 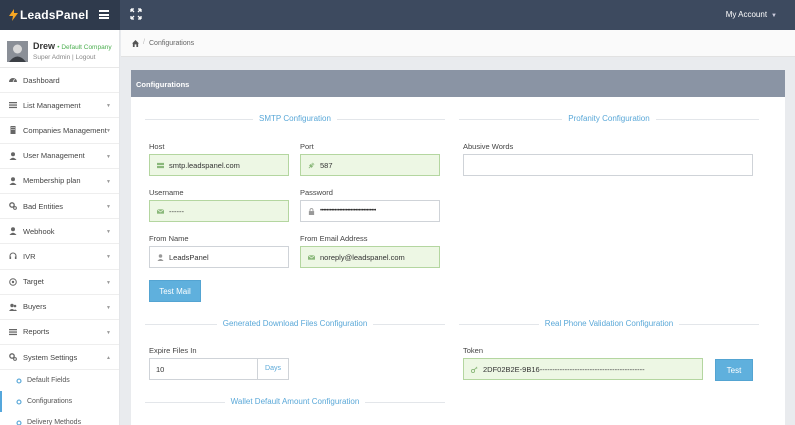 I want to click on headset-icon, so click(x=13, y=256).